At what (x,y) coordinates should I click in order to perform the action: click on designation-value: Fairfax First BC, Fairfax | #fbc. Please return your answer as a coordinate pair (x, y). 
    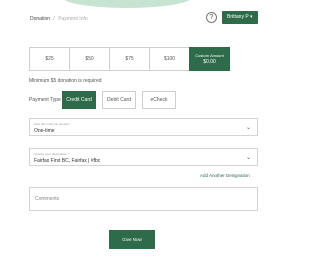
    Looking at the image, I should click on (67, 161).